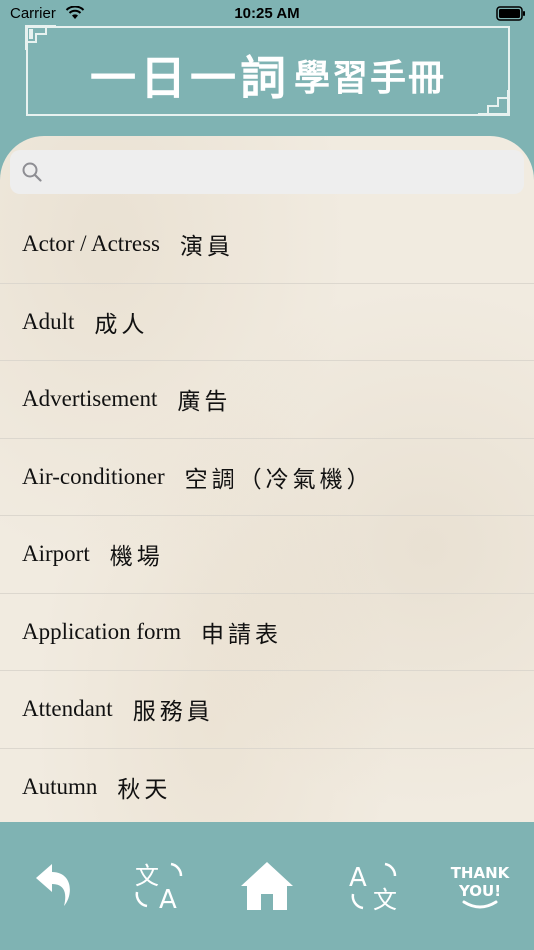 Image resolution: width=534 pixels, height=950 pixels. I want to click on translate-zh-en-button: 文 A, so click(159, 886).